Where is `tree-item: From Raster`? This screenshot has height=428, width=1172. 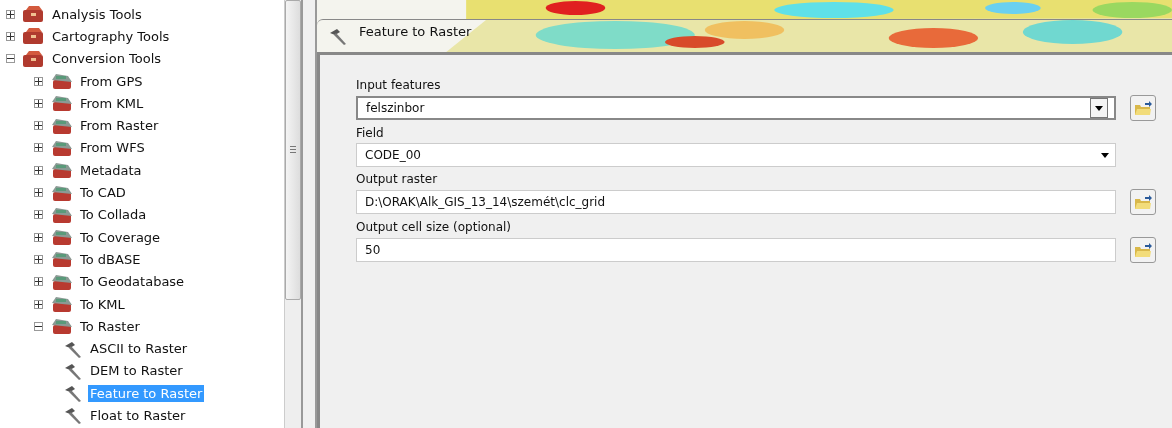 tree-item: From Raster is located at coordinates (119, 126).